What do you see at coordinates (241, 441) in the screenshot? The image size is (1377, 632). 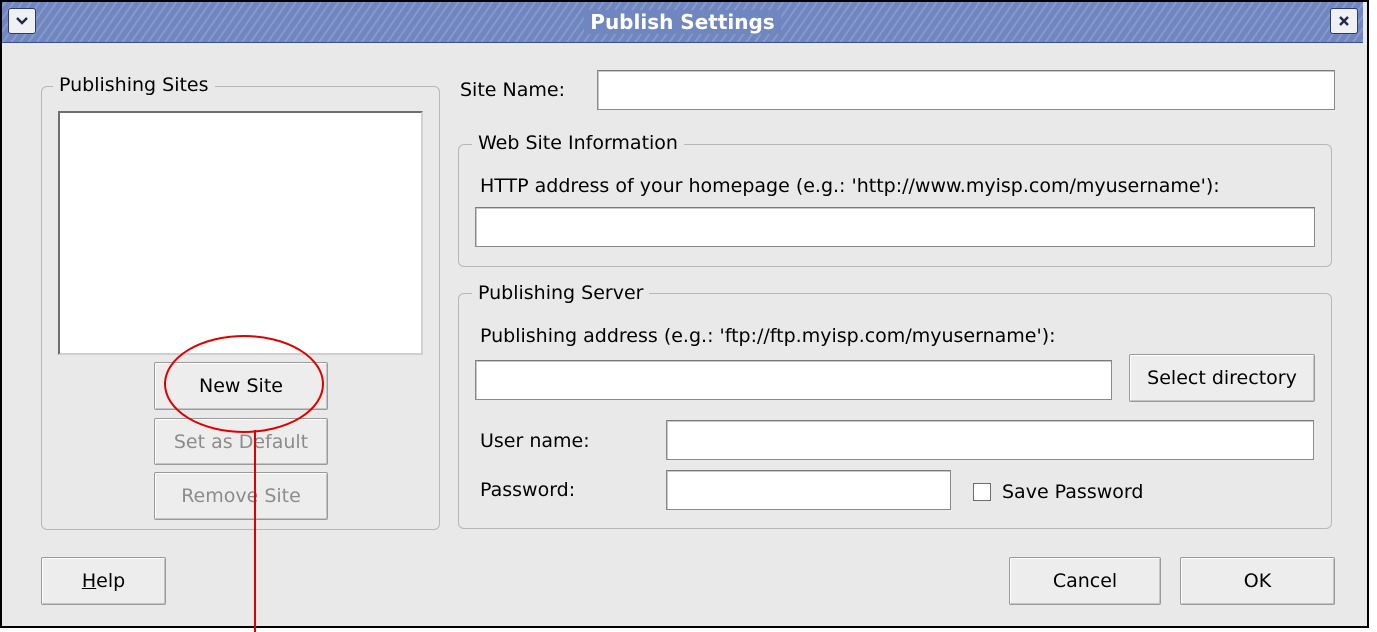 I see `set-as-default-button: Set as Default` at bounding box center [241, 441].